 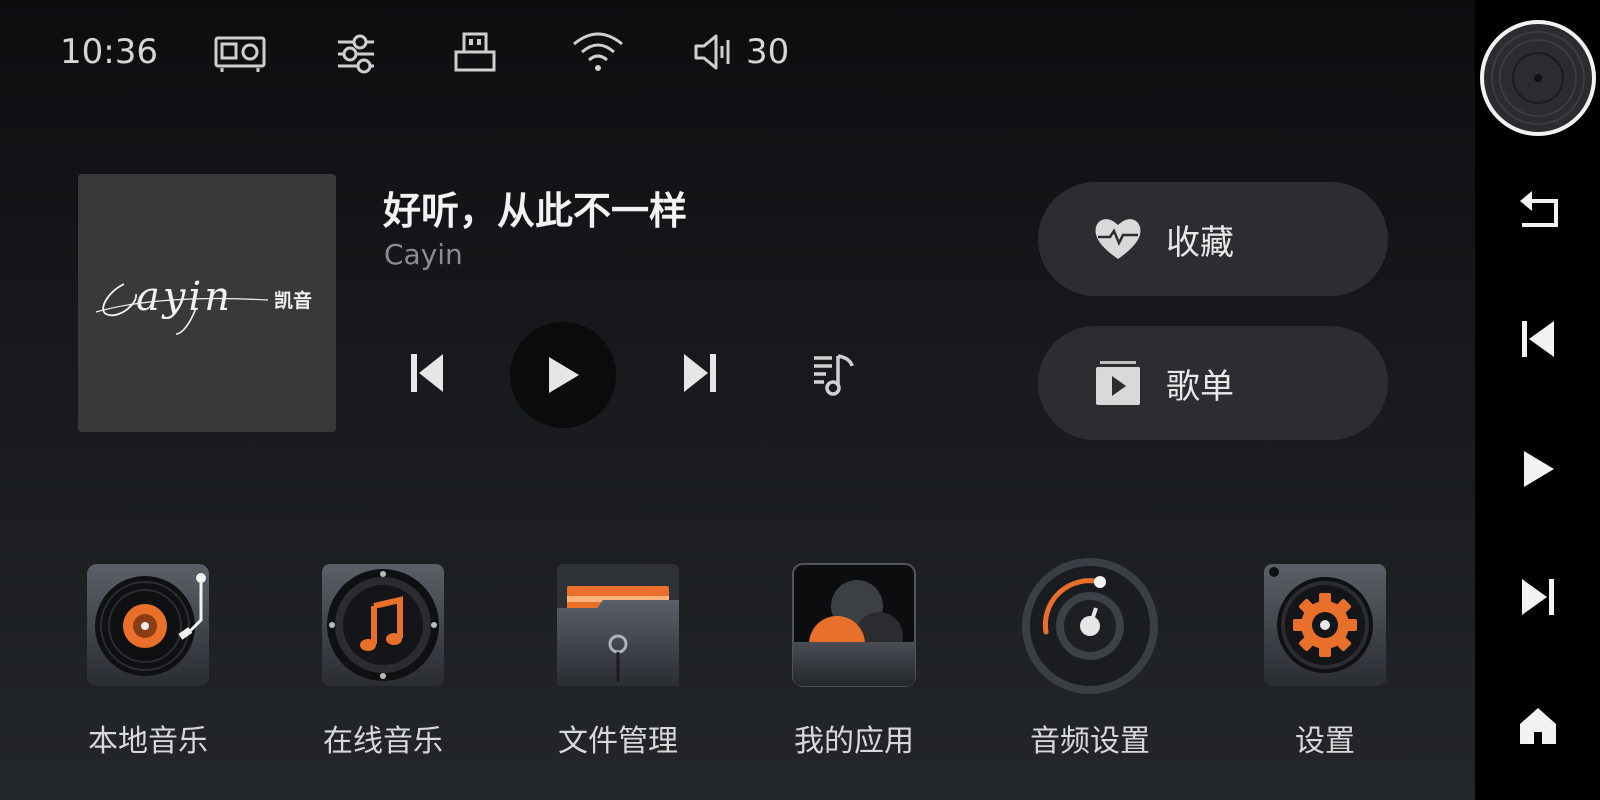 I want to click on status-bar: 10:36 30, so click(x=450, y=52).